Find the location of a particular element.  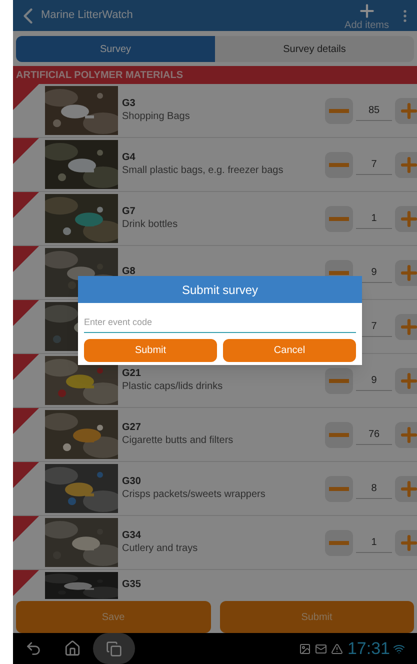

item-code: G4 is located at coordinates (129, 158).